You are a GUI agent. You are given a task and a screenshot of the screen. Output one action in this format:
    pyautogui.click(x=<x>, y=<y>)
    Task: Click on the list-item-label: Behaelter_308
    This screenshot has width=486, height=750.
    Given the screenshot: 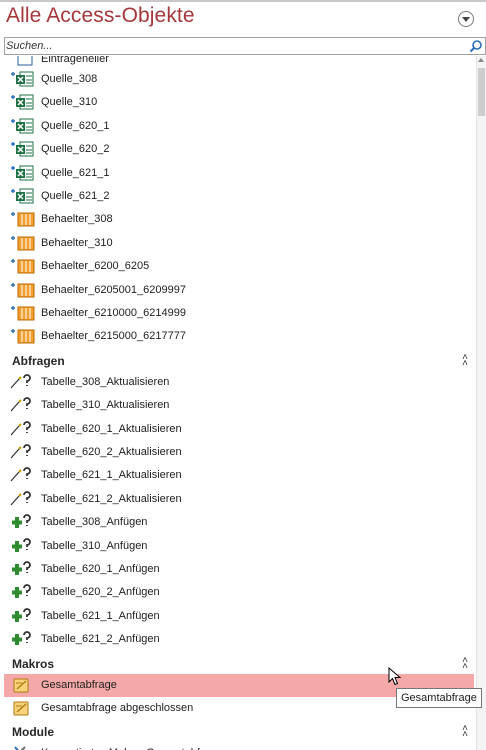 What is the action you would take?
    pyautogui.click(x=77, y=219)
    